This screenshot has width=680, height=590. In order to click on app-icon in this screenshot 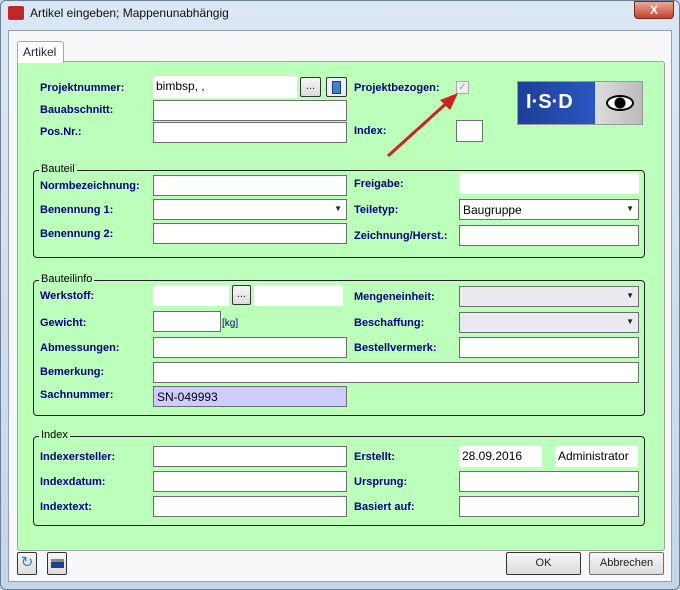, I will do `click(16, 13)`.